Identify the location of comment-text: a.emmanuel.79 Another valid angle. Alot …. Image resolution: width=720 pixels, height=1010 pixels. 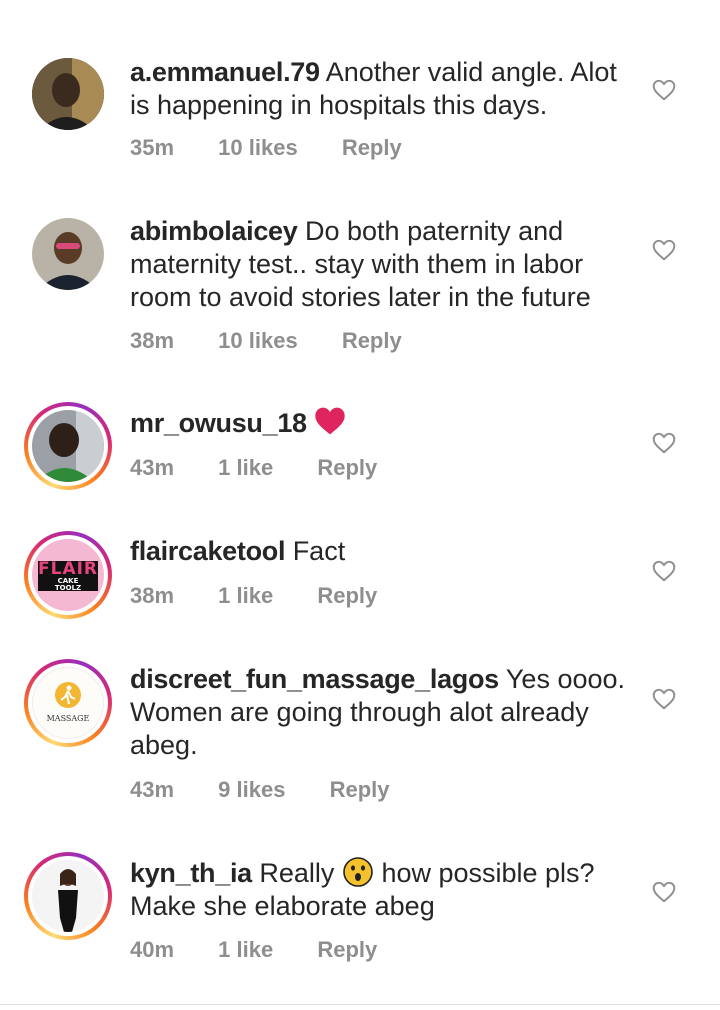
(380, 89).